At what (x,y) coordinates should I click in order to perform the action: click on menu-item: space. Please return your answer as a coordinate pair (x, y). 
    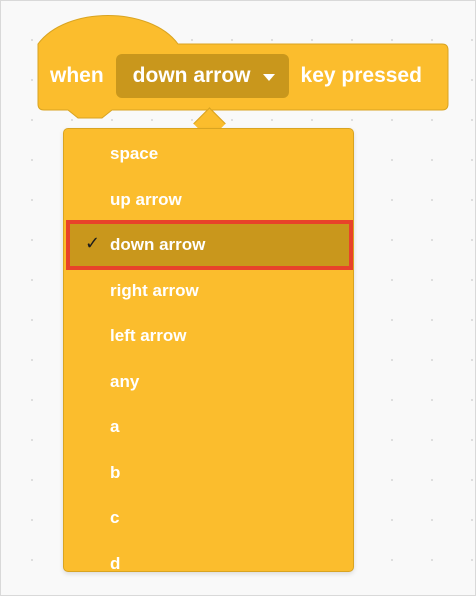
    Looking at the image, I should click on (208, 154).